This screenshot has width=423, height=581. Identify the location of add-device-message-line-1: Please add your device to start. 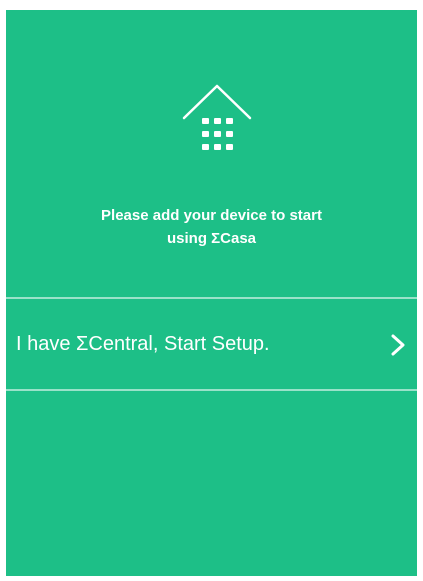
(211, 215).